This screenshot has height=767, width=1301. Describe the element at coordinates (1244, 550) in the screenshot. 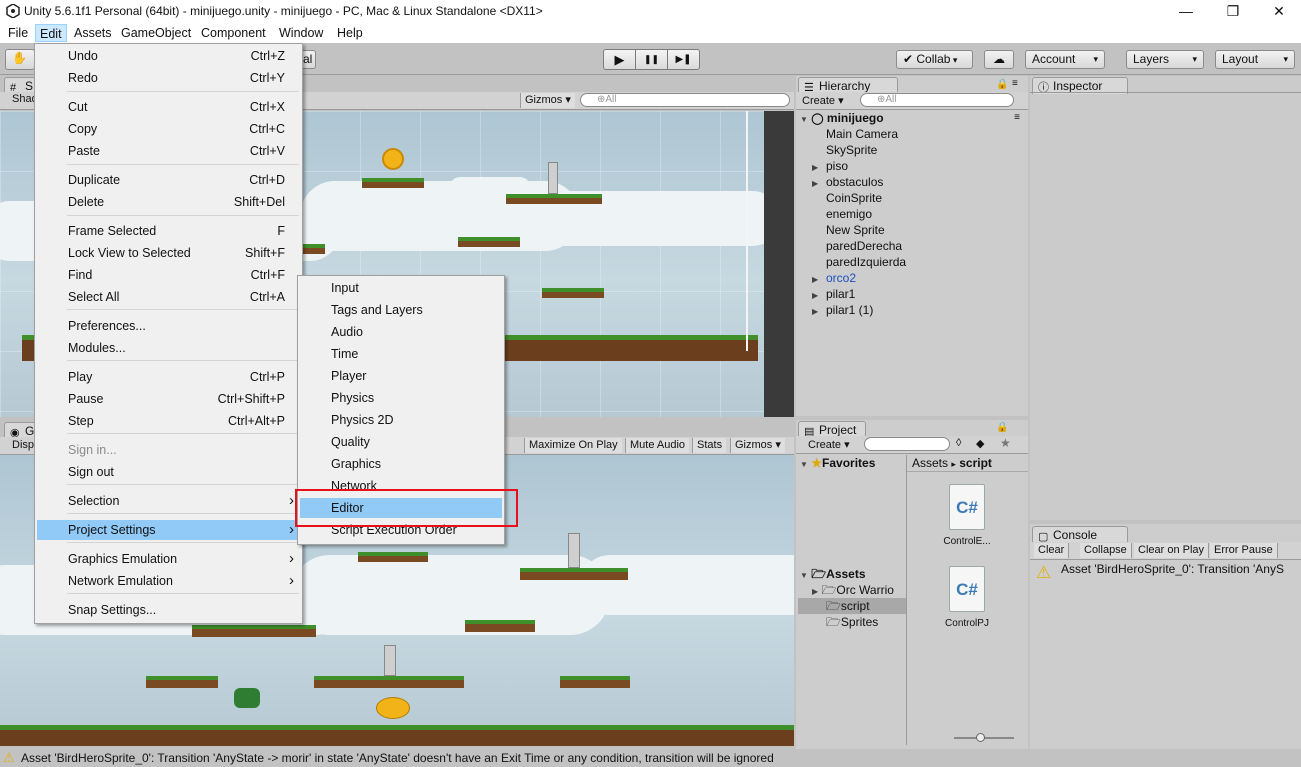

I see `console-error-pause-toggle: Error Pause` at that location.